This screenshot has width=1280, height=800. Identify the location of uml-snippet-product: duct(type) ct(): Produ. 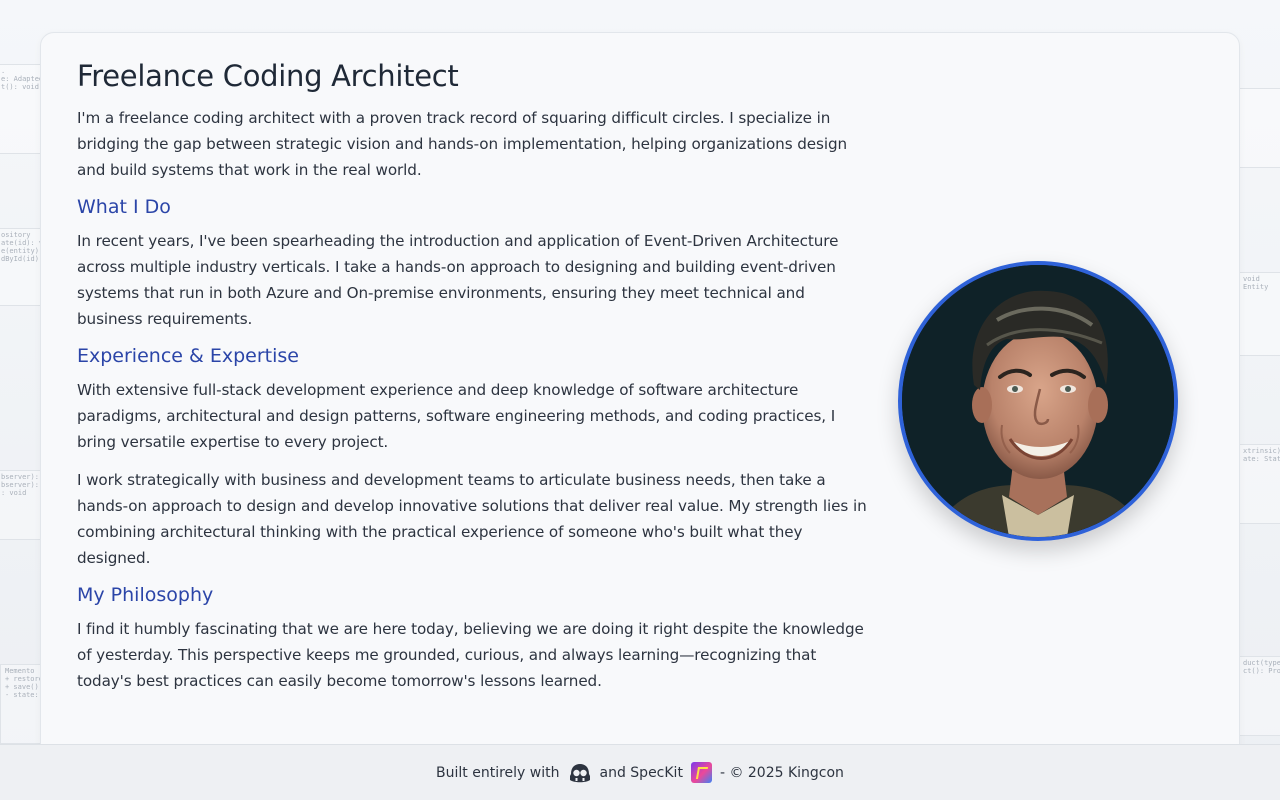
(1259, 696).